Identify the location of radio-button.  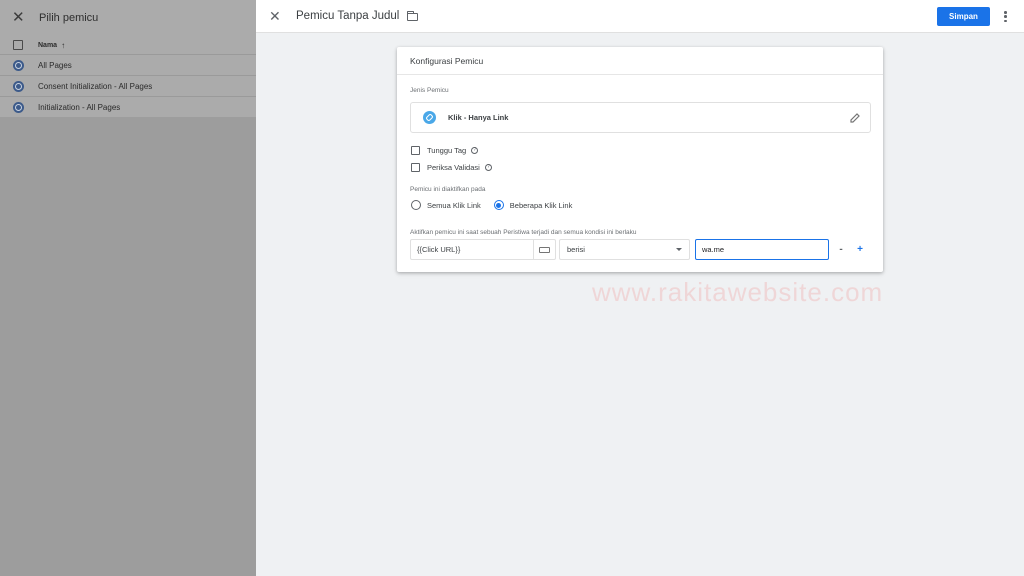
(416, 205).